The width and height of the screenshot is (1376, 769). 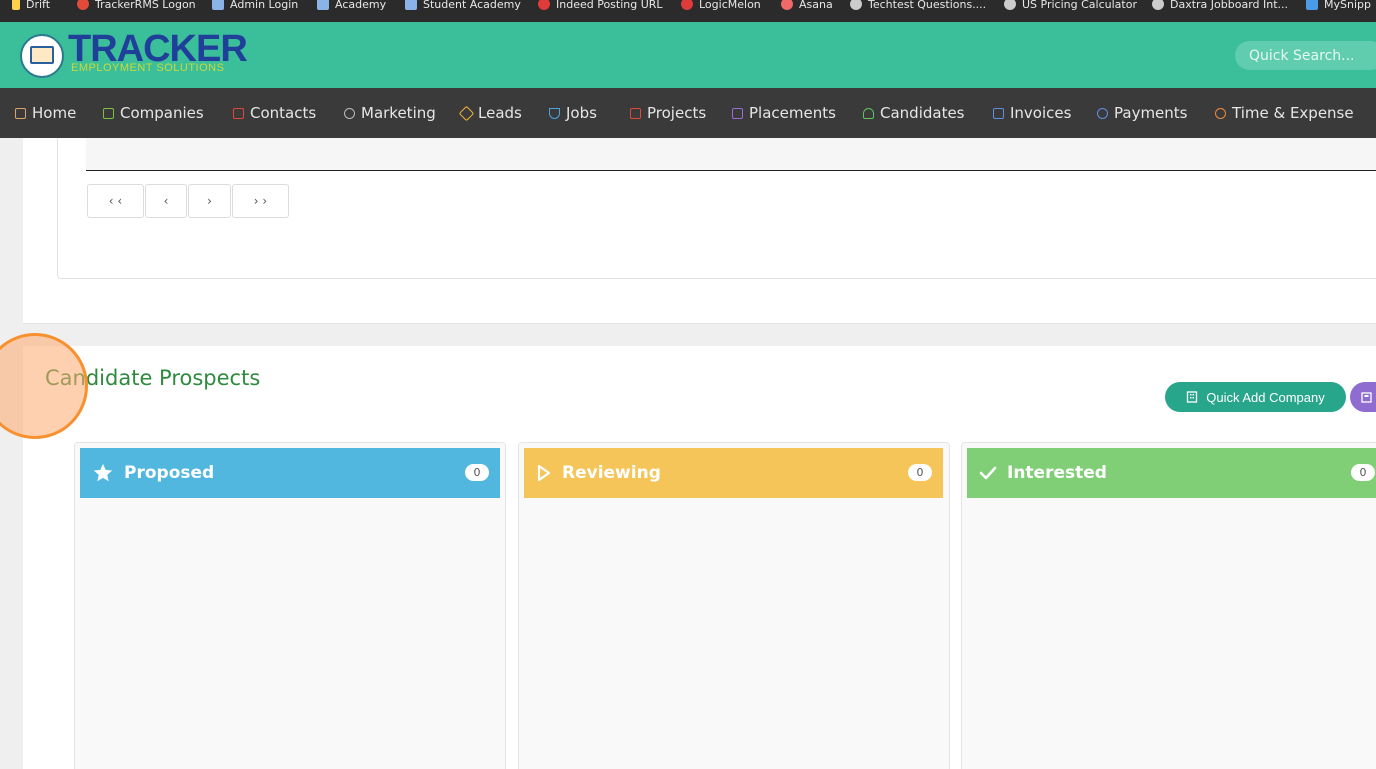 I want to click on nav-time-expense: Time & Expense, so click(x=1284, y=113).